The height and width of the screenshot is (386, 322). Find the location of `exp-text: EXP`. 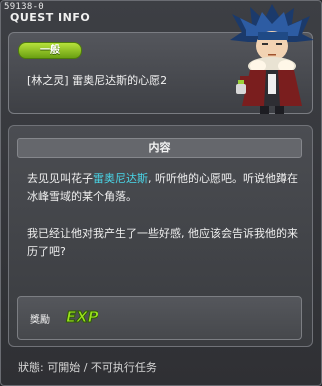

exp-text: EXP is located at coordinates (82, 317).